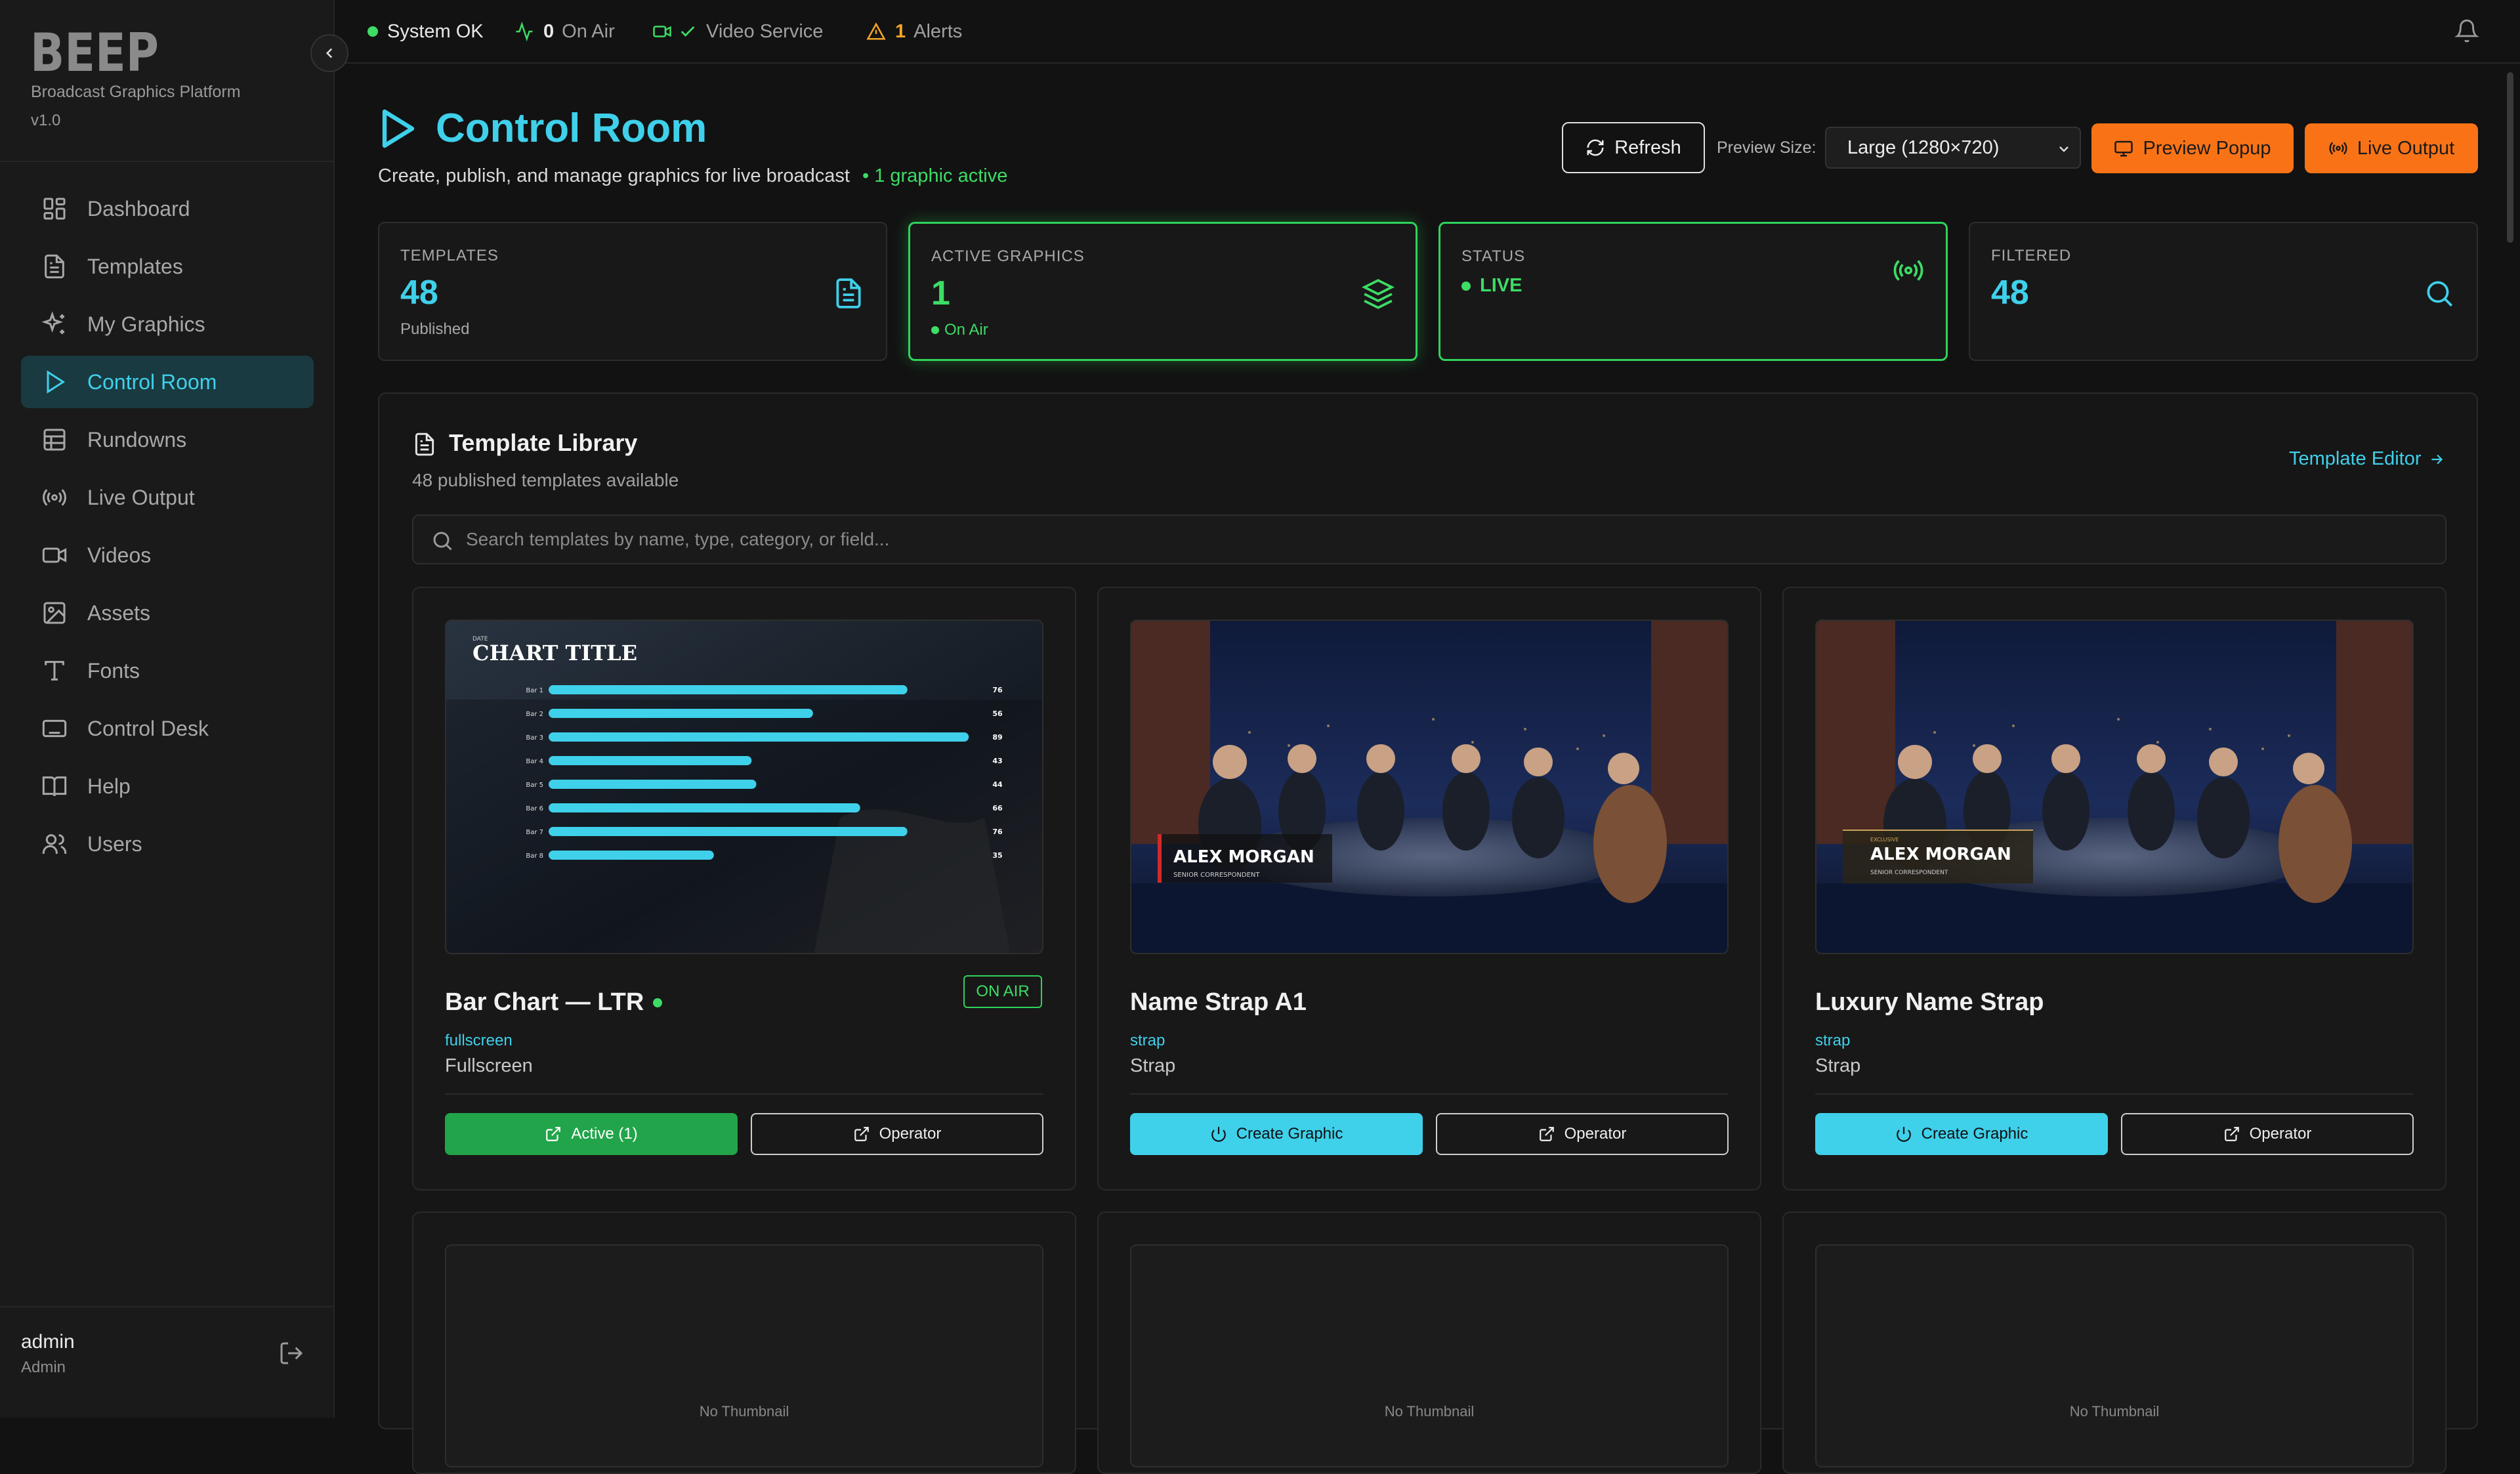 This screenshot has width=2520, height=1474. Describe the element at coordinates (167, 555) in the screenshot. I see `sidebar-item-videos: Videos` at that location.